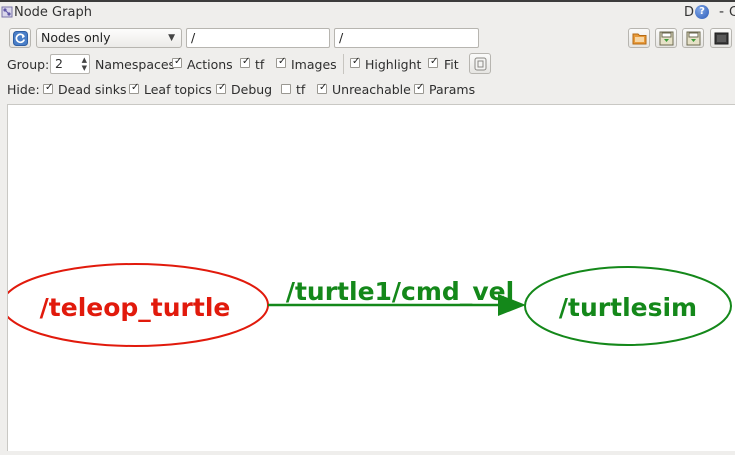 Image resolution: width=735 pixels, height=455 pixels. I want to click on chevron-down-icon: ▼, so click(171, 38).